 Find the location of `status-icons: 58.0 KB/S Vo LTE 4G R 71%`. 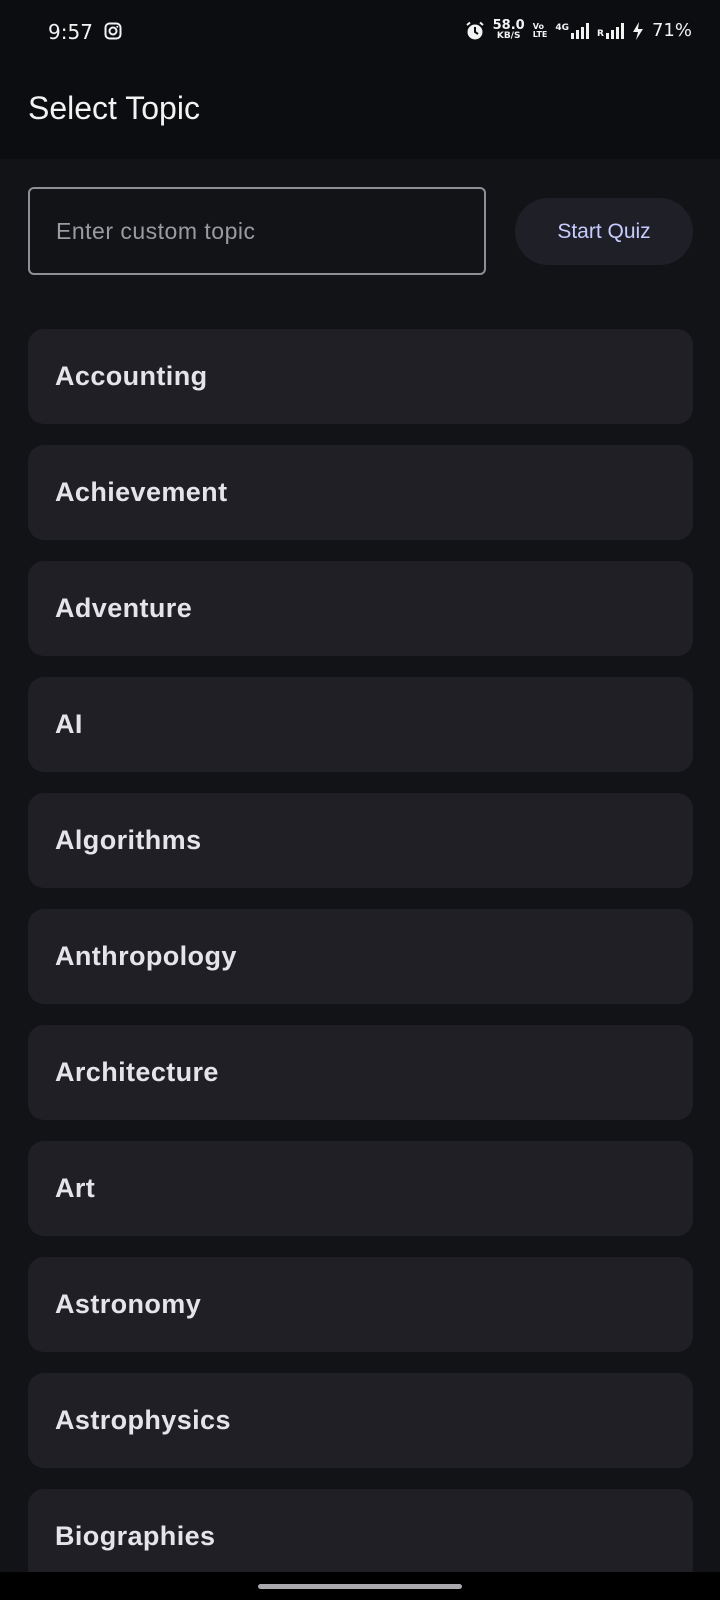

status-icons: 58.0 KB/S Vo LTE 4G R 71% is located at coordinates (578, 29).